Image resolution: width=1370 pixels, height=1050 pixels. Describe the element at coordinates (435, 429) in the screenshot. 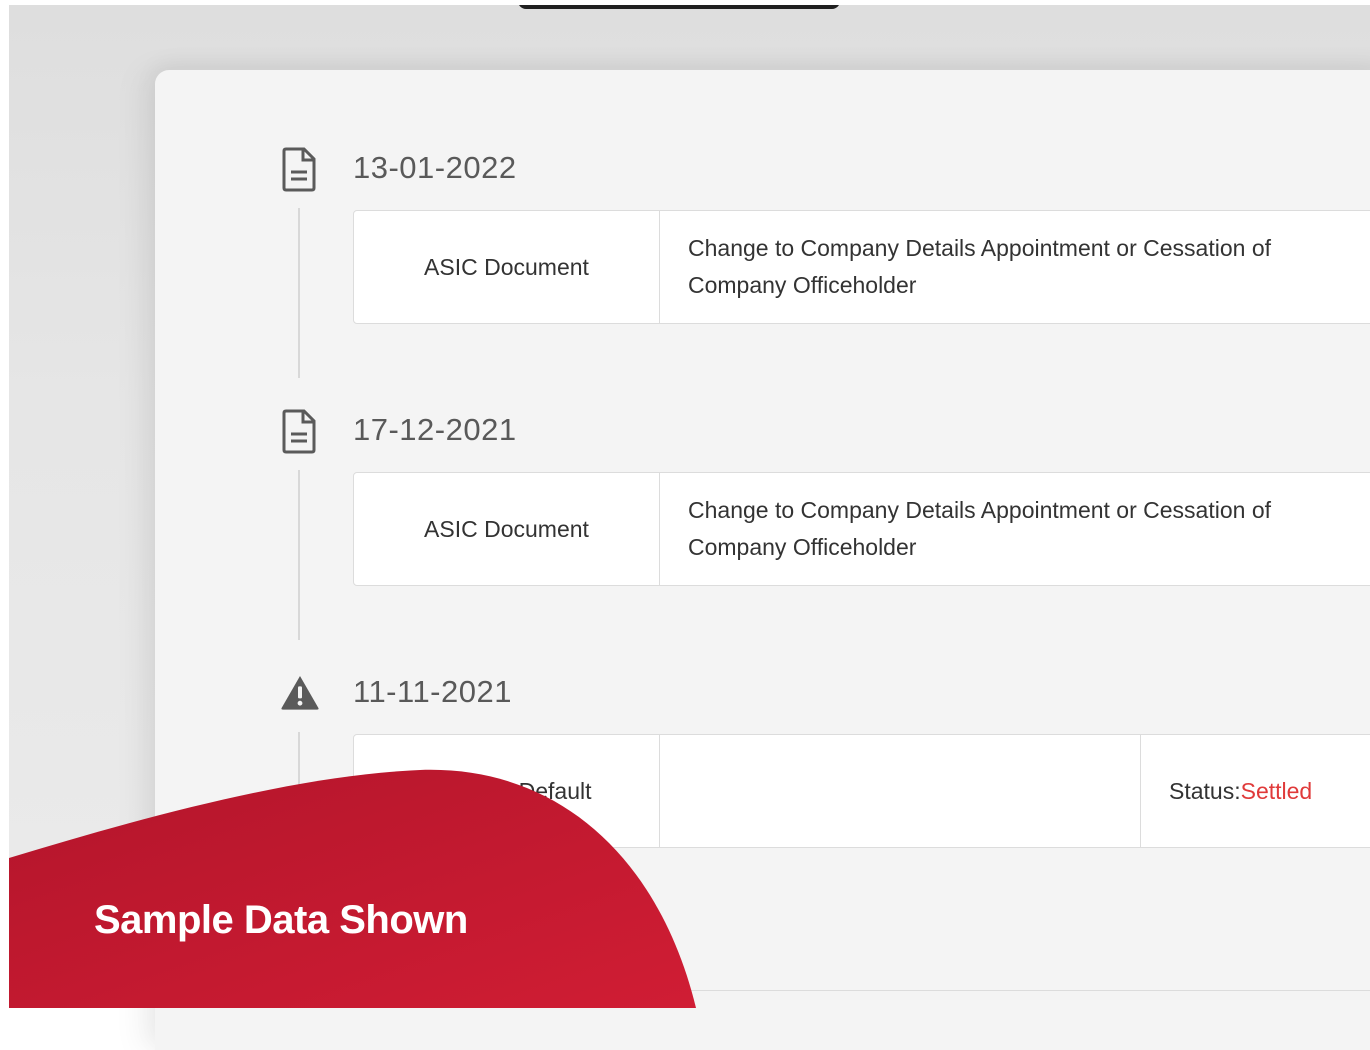

I see `entry-date: 17-12-2021` at that location.